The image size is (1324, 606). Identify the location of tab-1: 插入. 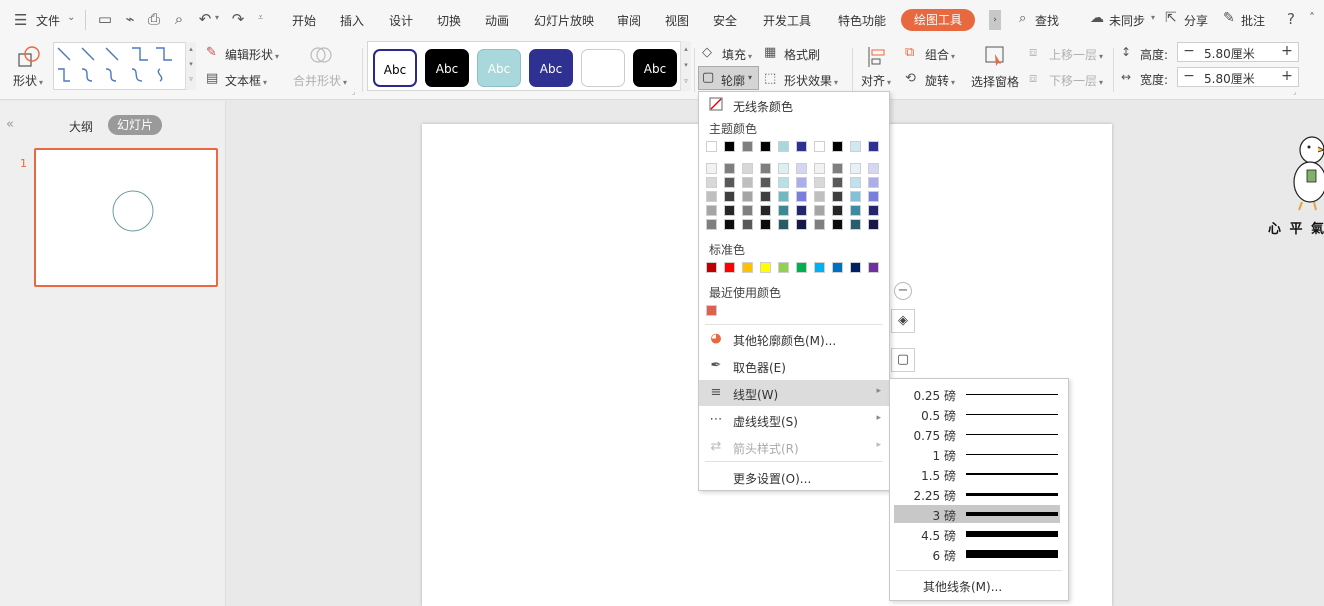
(352, 20).